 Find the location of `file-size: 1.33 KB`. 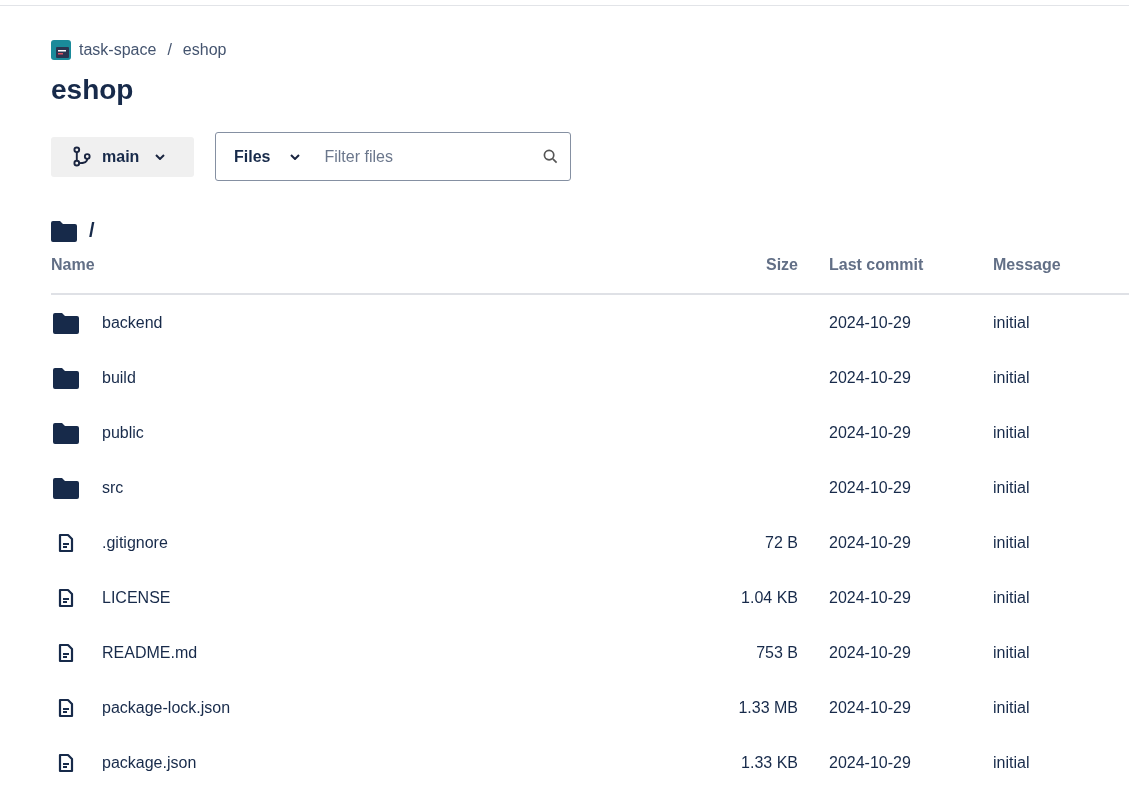

file-size: 1.33 KB is located at coordinates (769, 762).